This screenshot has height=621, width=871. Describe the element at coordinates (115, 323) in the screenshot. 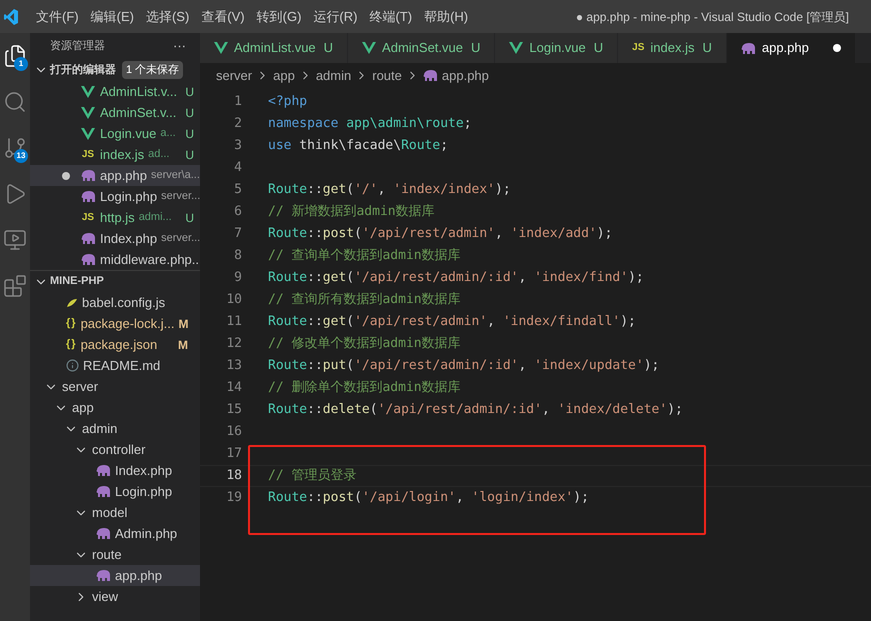

I see `tree-item: {} package-lock.j... M` at that location.